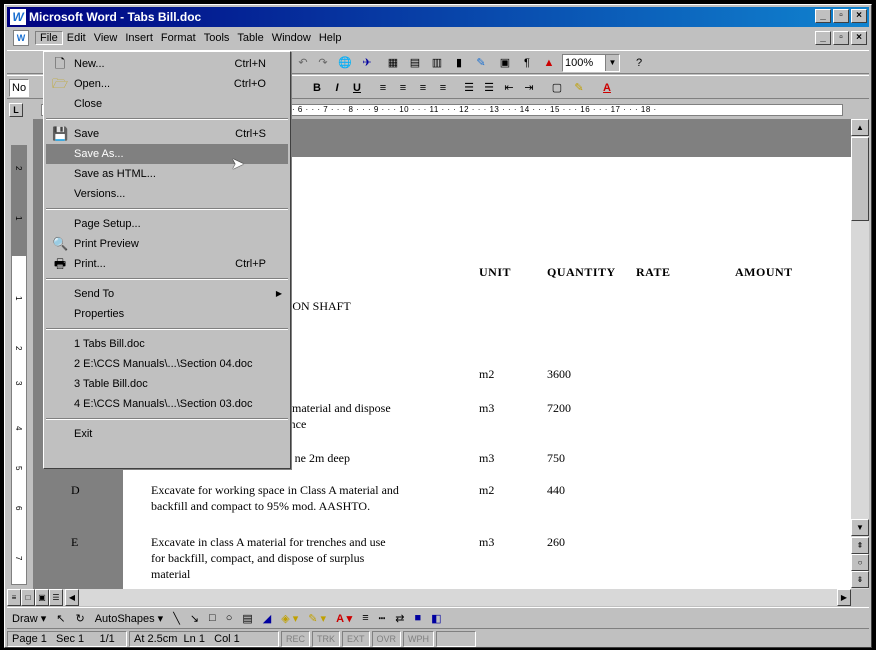  Describe the element at coordinates (399, 618) in the screenshot. I see `arrow-style-icon: ⇄` at that location.